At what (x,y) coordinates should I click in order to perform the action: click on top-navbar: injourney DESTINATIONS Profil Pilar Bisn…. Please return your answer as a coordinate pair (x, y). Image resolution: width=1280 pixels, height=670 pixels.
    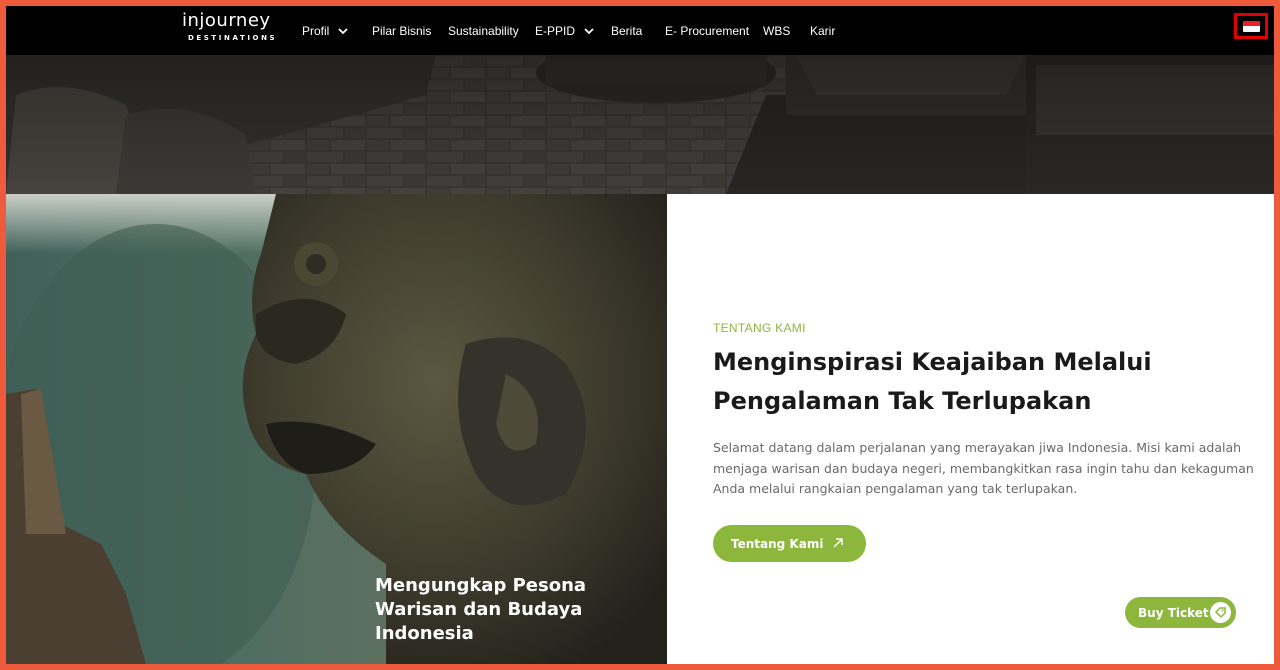
    Looking at the image, I should click on (640, 30).